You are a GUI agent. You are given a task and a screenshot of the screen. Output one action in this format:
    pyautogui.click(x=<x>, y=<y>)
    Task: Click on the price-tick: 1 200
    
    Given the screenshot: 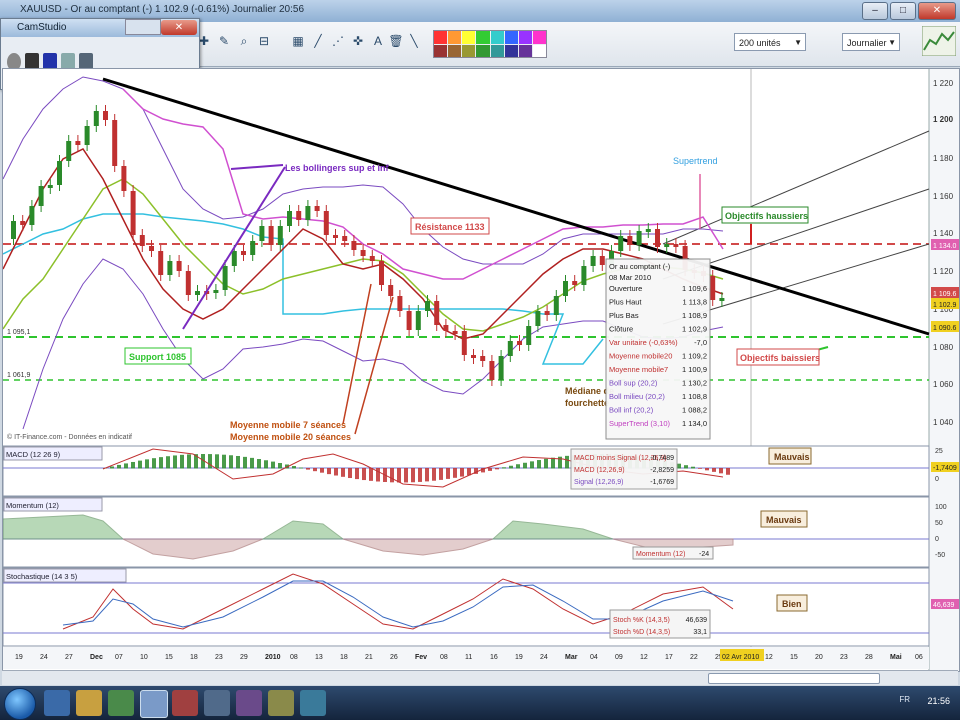 What is the action you would take?
    pyautogui.click(x=943, y=119)
    